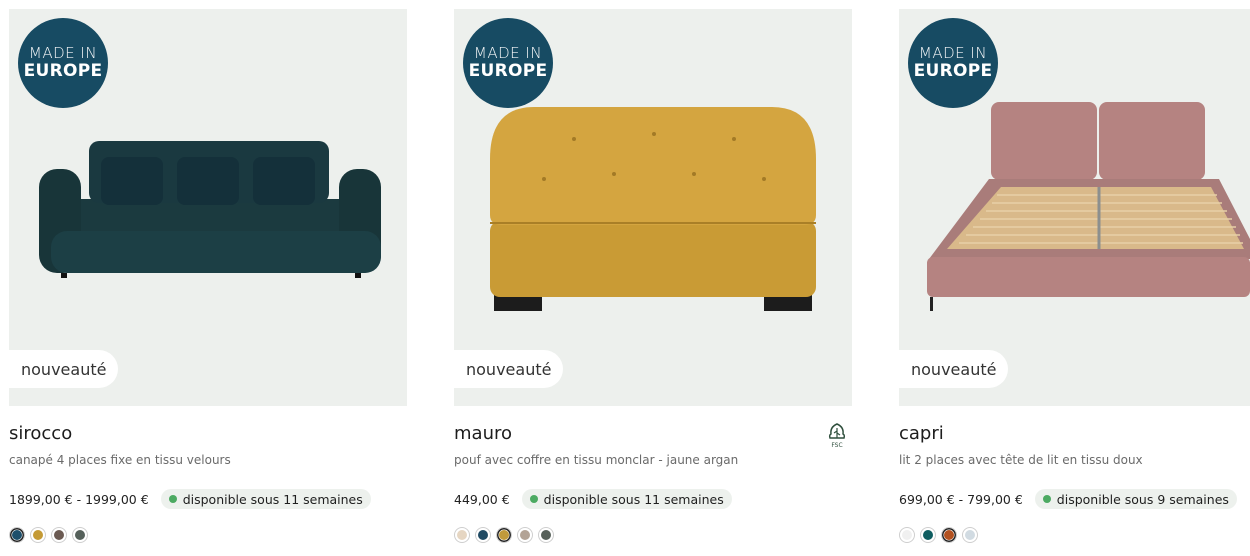 This screenshot has width=1250, height=556. I want to click on product-description: canapé 4 places fixe en tissu velours, so click(120, 460).